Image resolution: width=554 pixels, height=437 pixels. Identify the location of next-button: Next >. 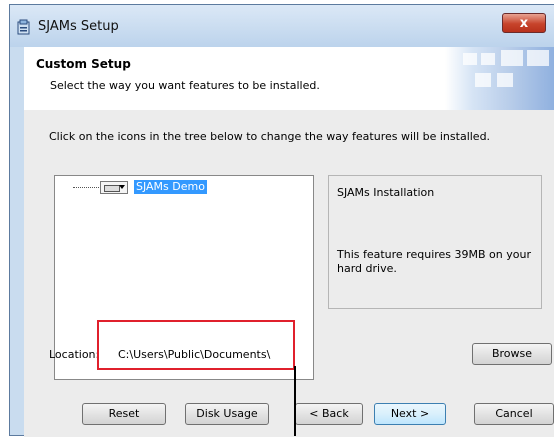
(410, 414).